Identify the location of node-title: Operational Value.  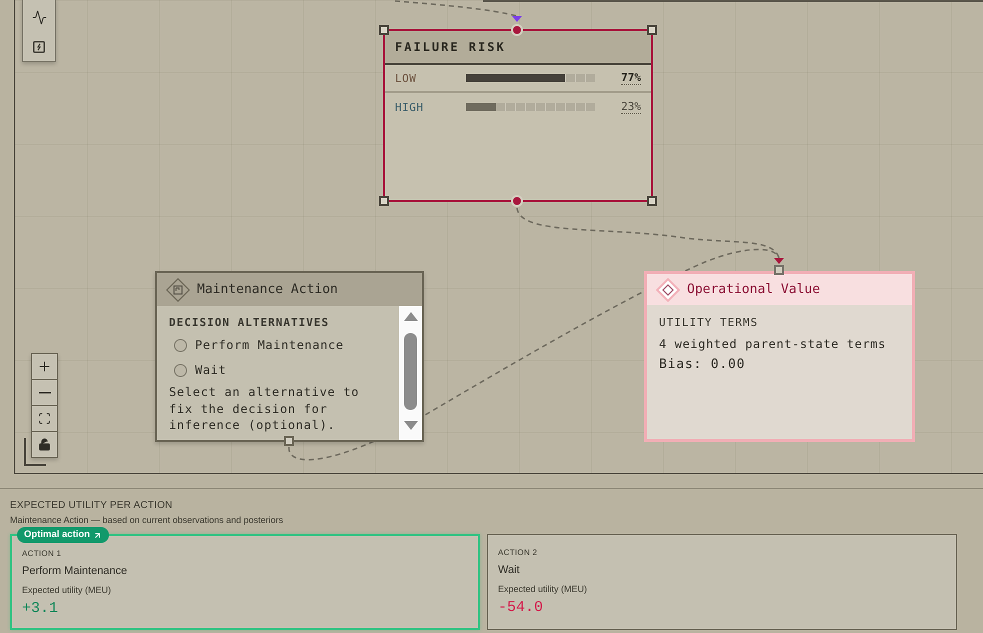
(753, 290).